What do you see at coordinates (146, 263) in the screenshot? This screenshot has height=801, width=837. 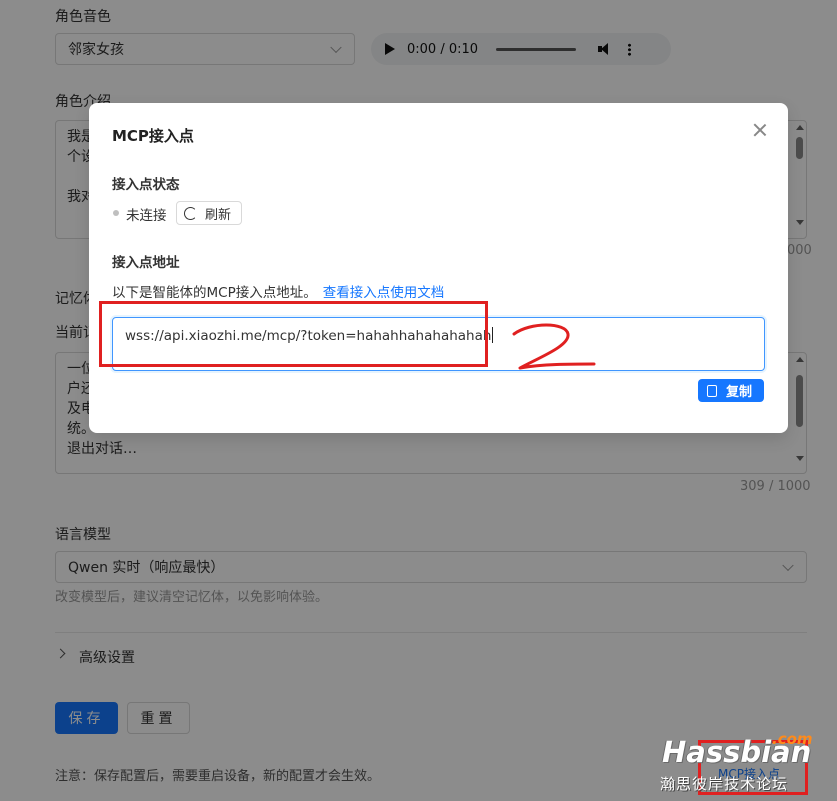 I see `address-section-title: 接入点地址` at bounding box center [146, 263].